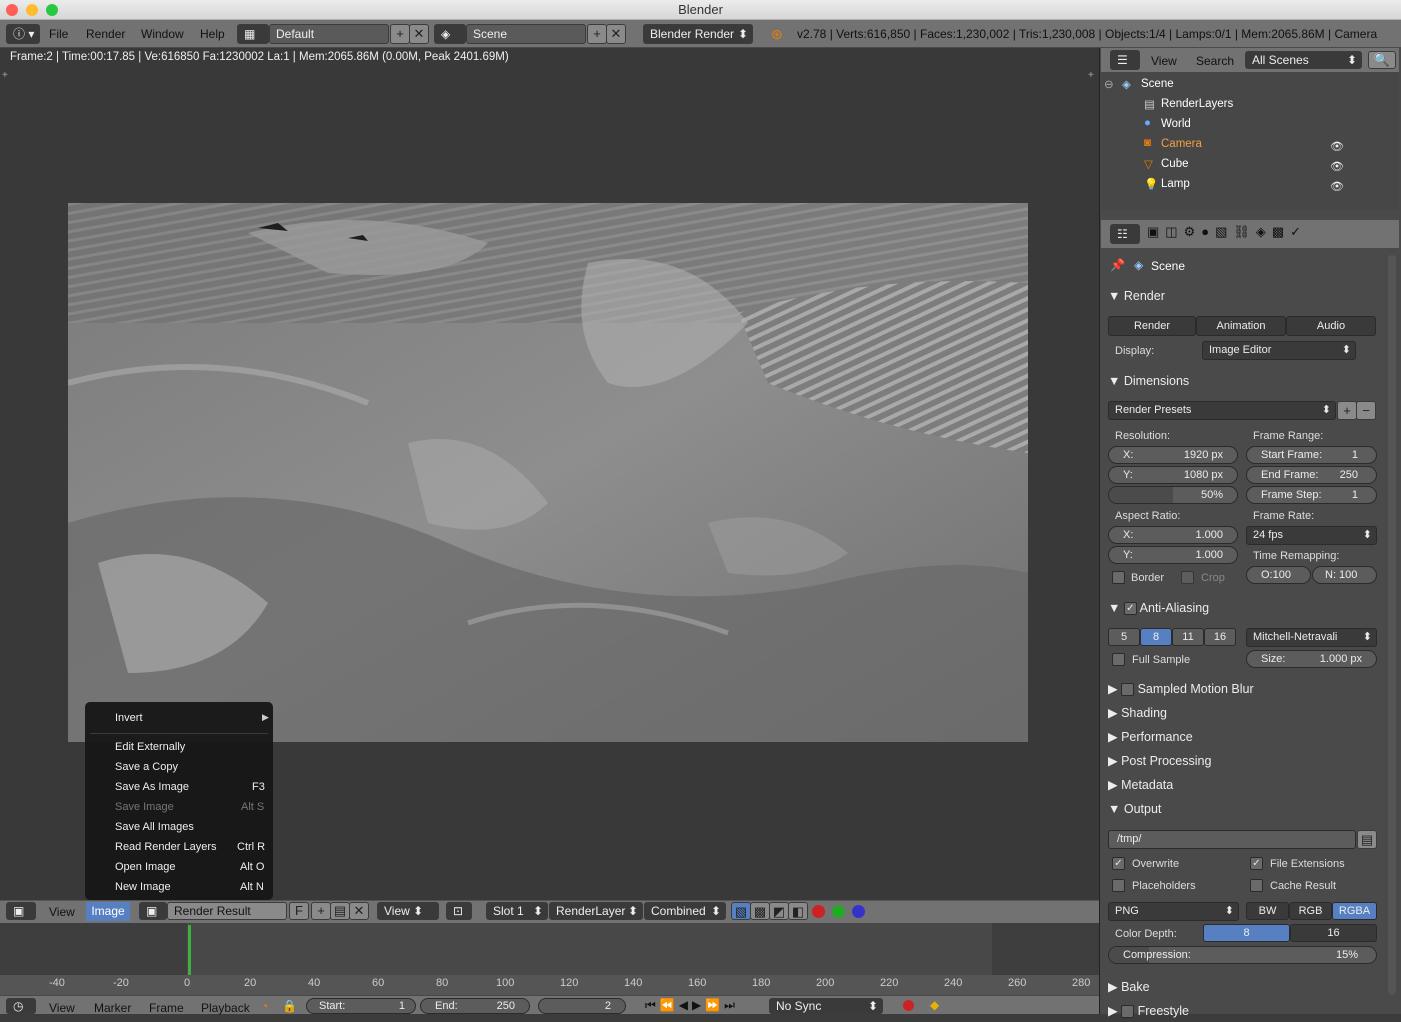 The height and width of the screenshot is (1022, 1401). What do you see at coordinates (549, 985) in the screenshot?
I see `timeline-ruler` at bounding box center [549, 985].